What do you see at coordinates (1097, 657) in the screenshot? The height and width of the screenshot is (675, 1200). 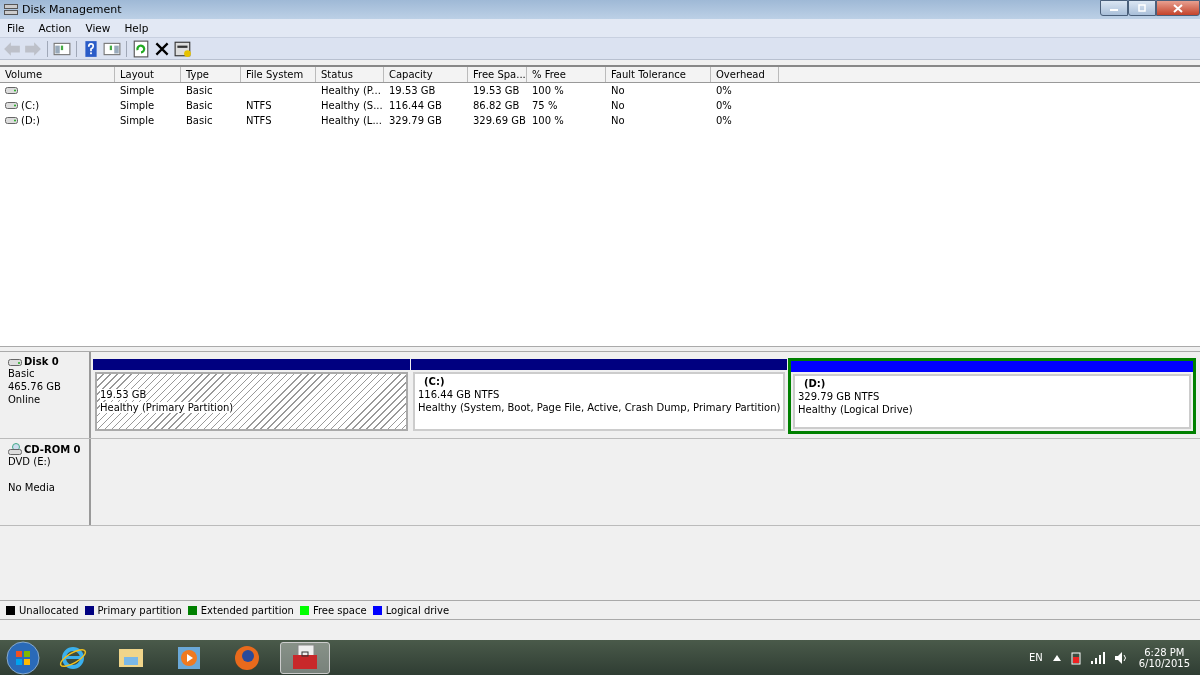 I see `signal-icon` at bounding box center [1097, 657].